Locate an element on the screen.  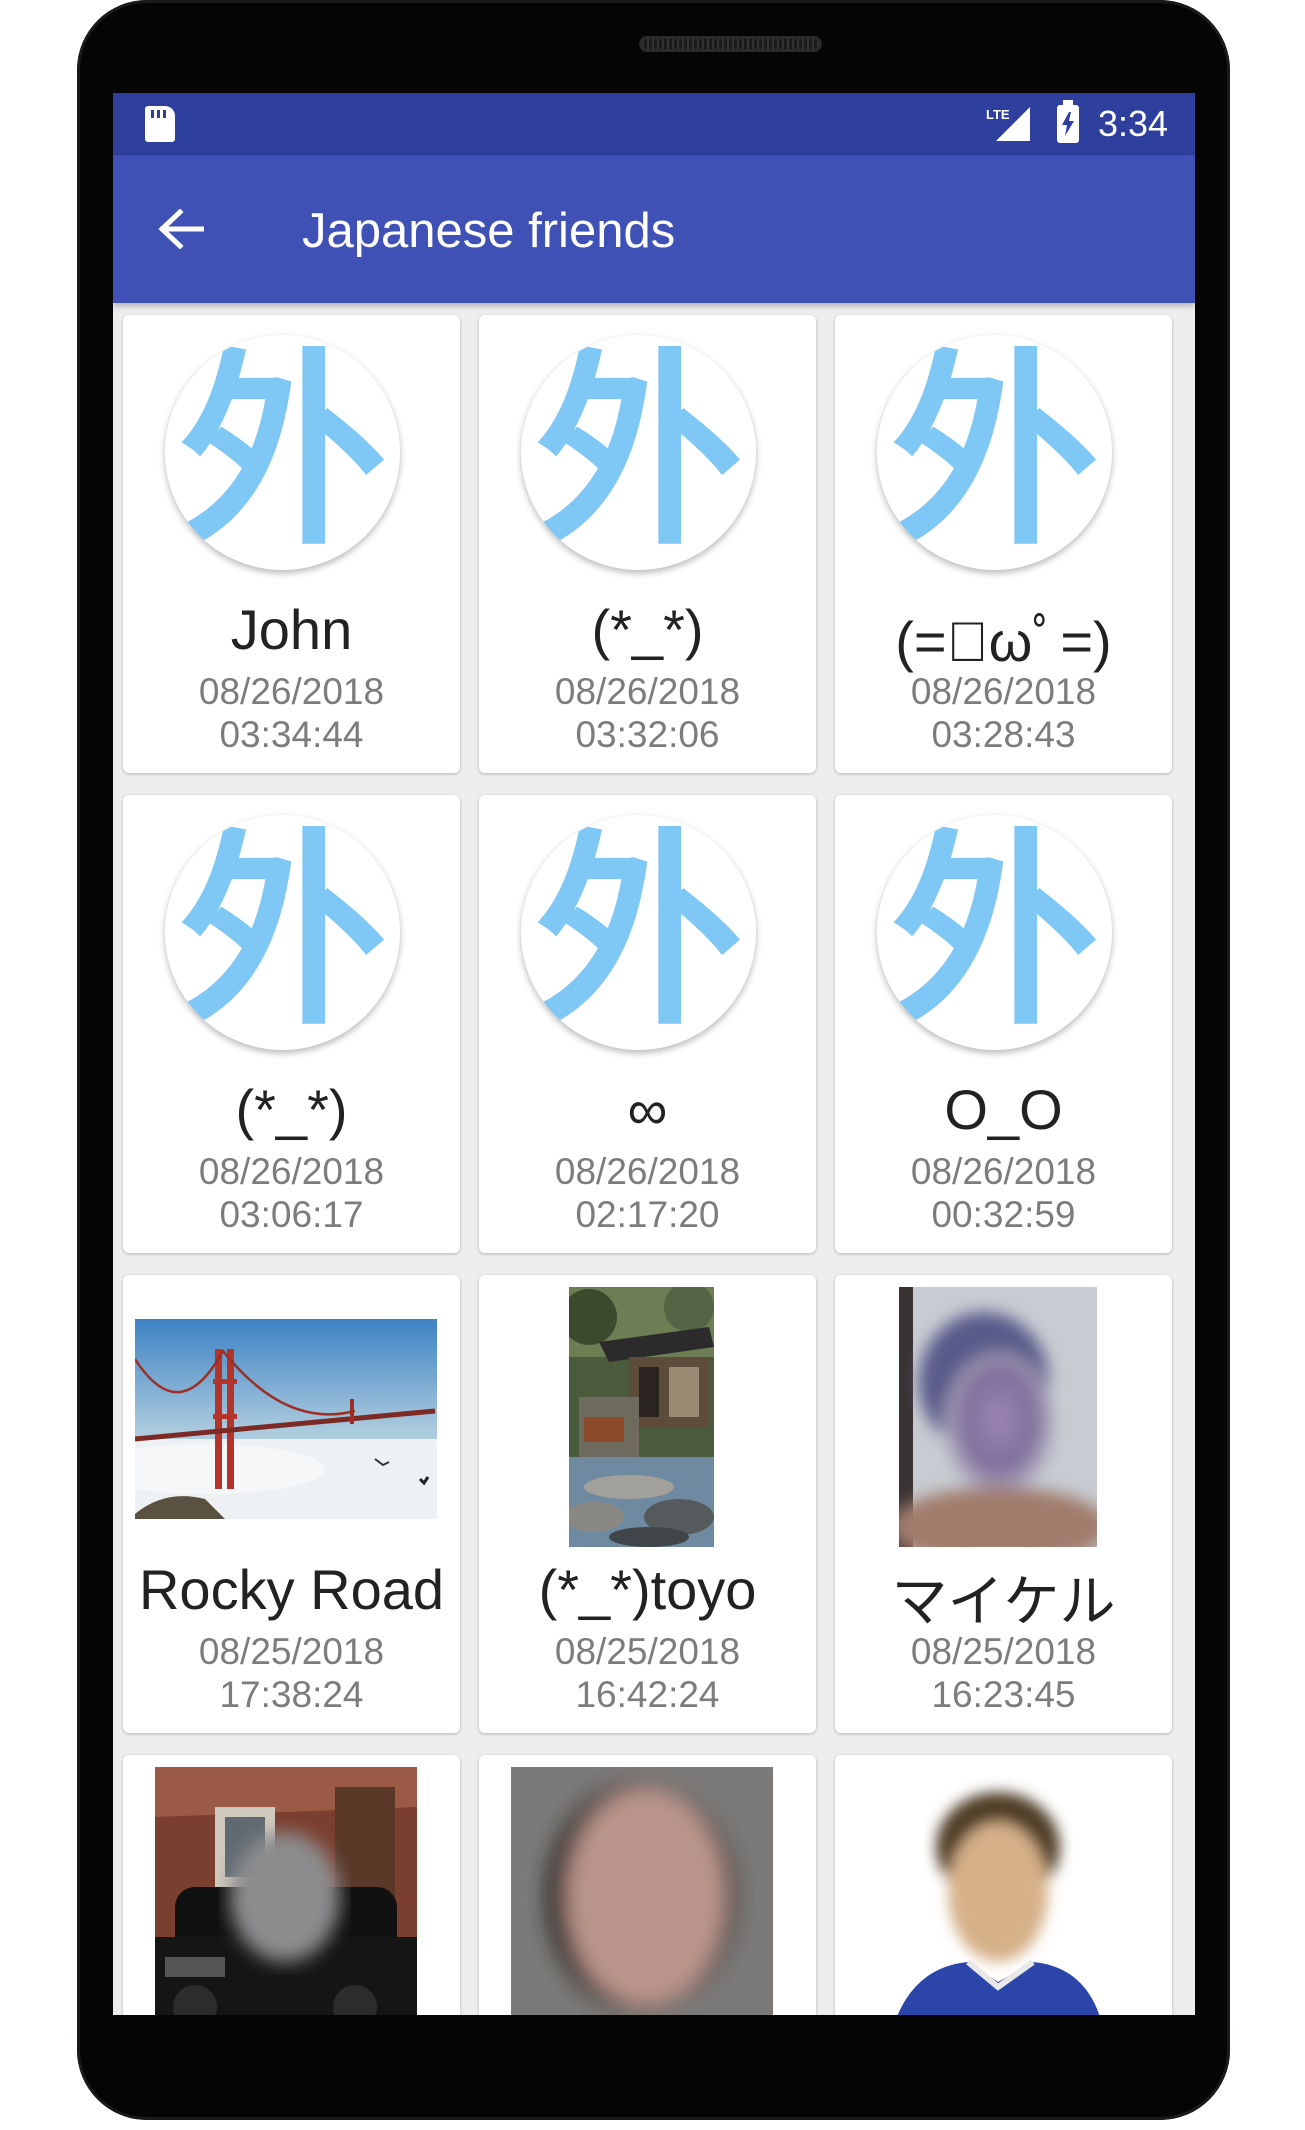
friend-card: 外 ∞ 08/26/2018 02:17:20 is located at coordinates (647, 1024).